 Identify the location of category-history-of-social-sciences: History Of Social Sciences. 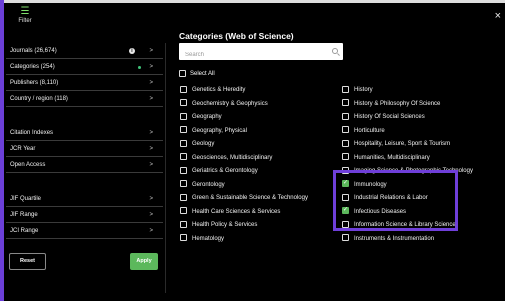
(422, 118).